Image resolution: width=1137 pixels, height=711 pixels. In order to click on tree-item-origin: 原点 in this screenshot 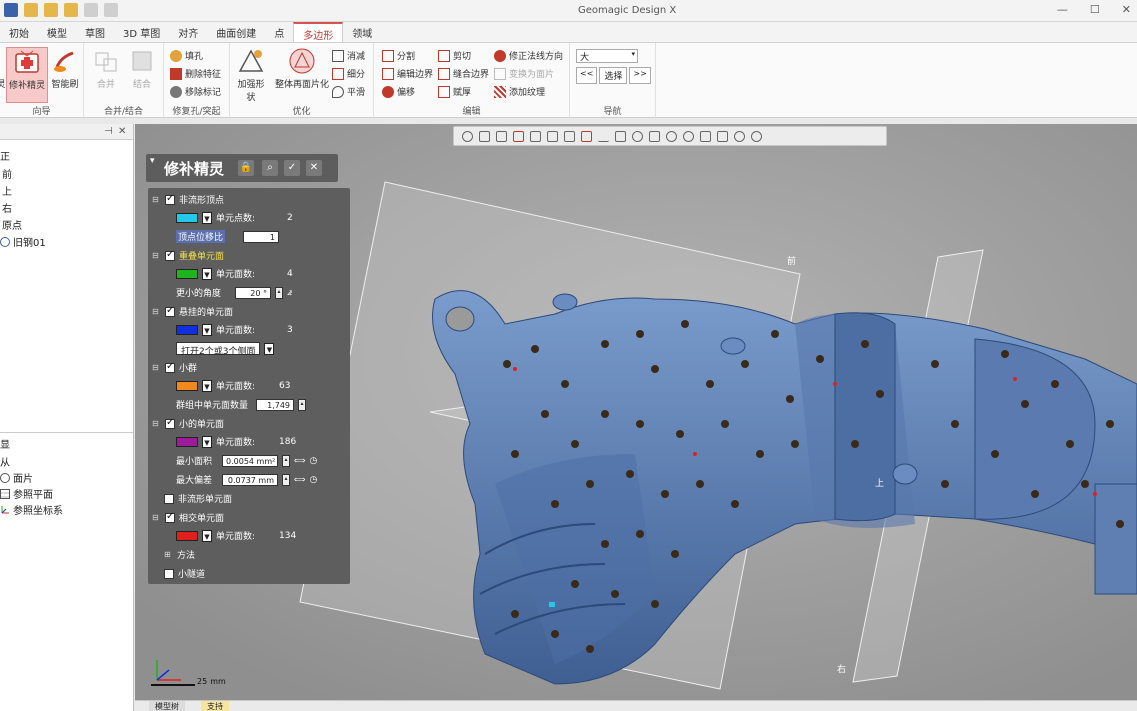, I will do `click(12, 224)`.